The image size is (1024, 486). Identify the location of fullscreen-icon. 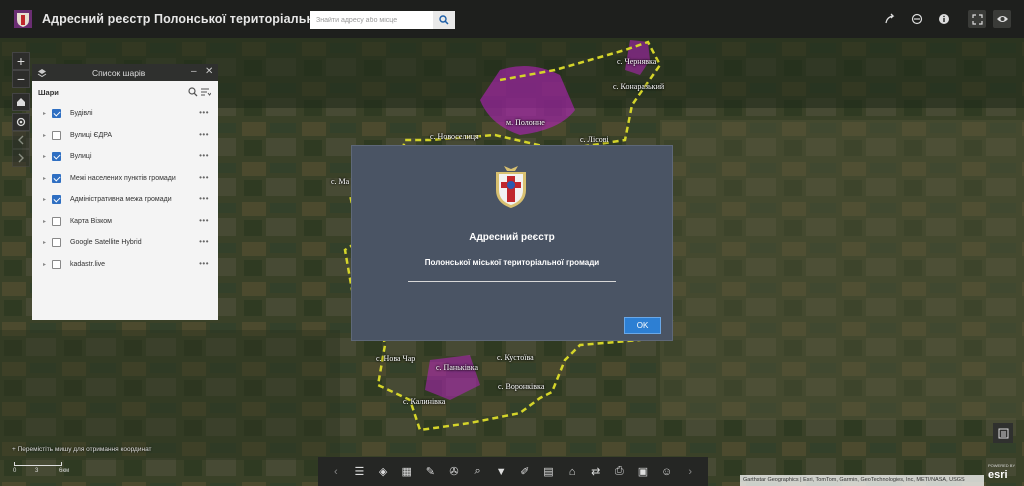
(977, 19).